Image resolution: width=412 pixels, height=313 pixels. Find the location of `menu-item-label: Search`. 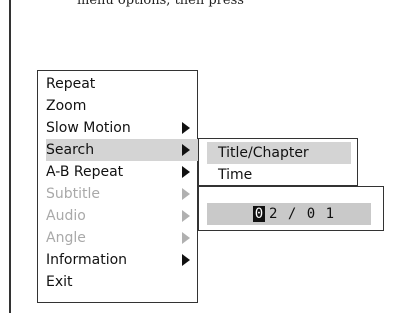

menu-item-label: Search is located at coordinates (70, 150).